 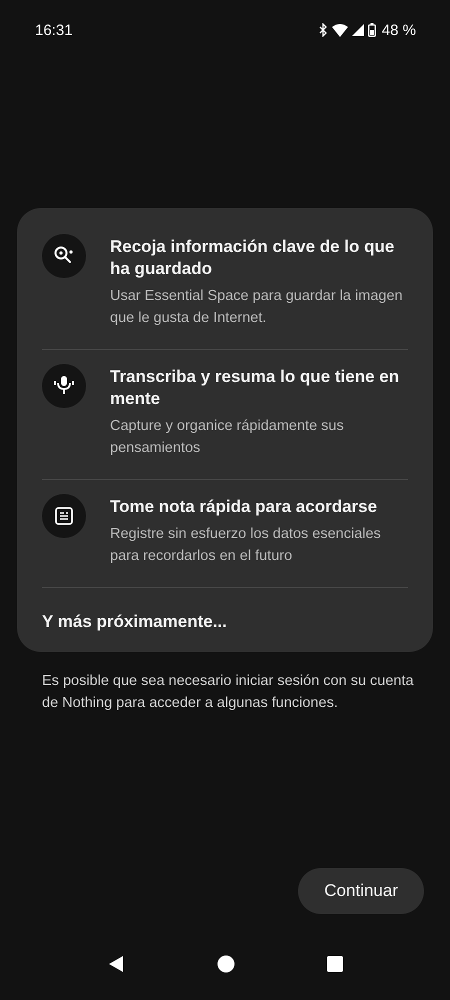 What do you see at coordinates (228, 692) in the screenshot?
I see `notice-text: Es posible que sea necesario iniciar sesión con su cuenta de Nothing para acceder a algunas funciones.` at bounding box center [228, 692].